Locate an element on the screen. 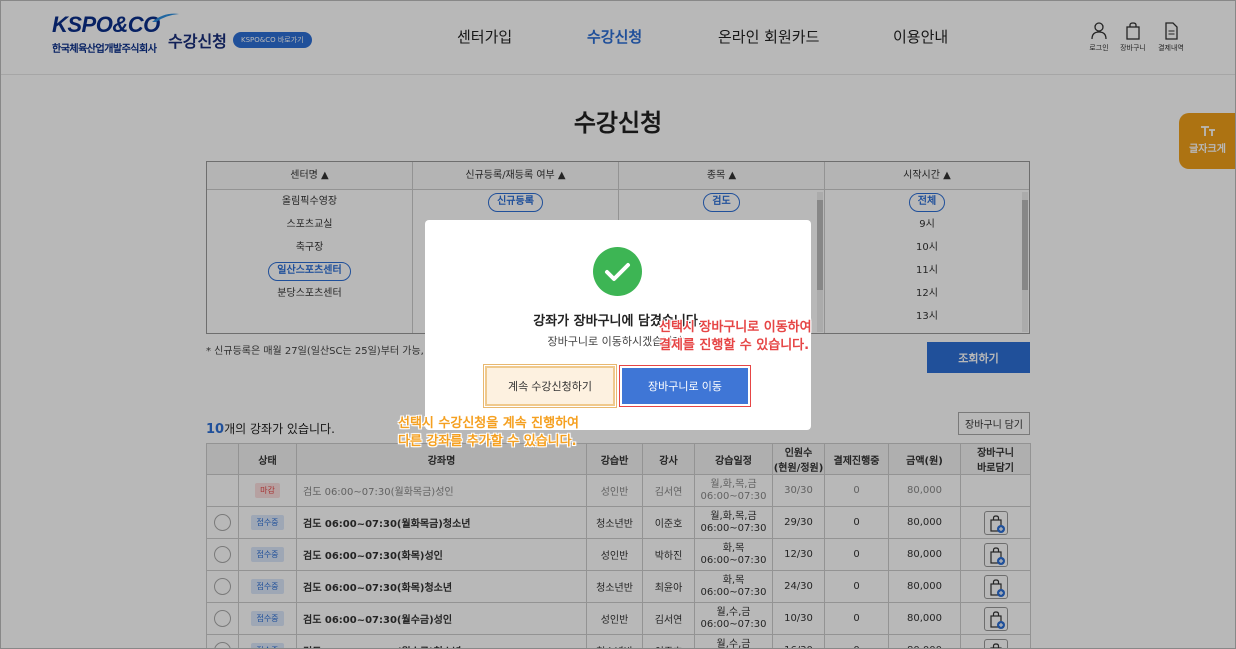 This screenshot has height=649, width=1236. annotation-go-to-cart: 선택시 장바구니로 이동하여 결제를 진행할 수 있습니다. is located at coordinates (735, 337).